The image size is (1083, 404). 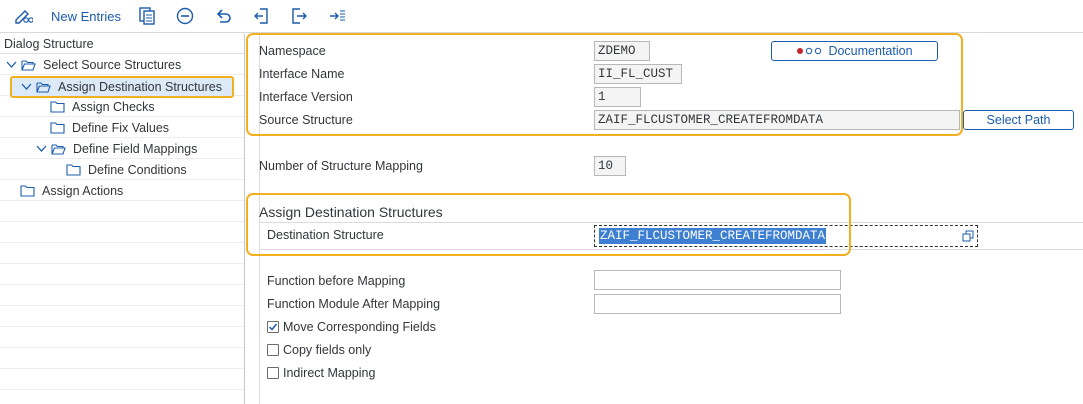 I want to click on copy-icon, so click(x=147, y=16).